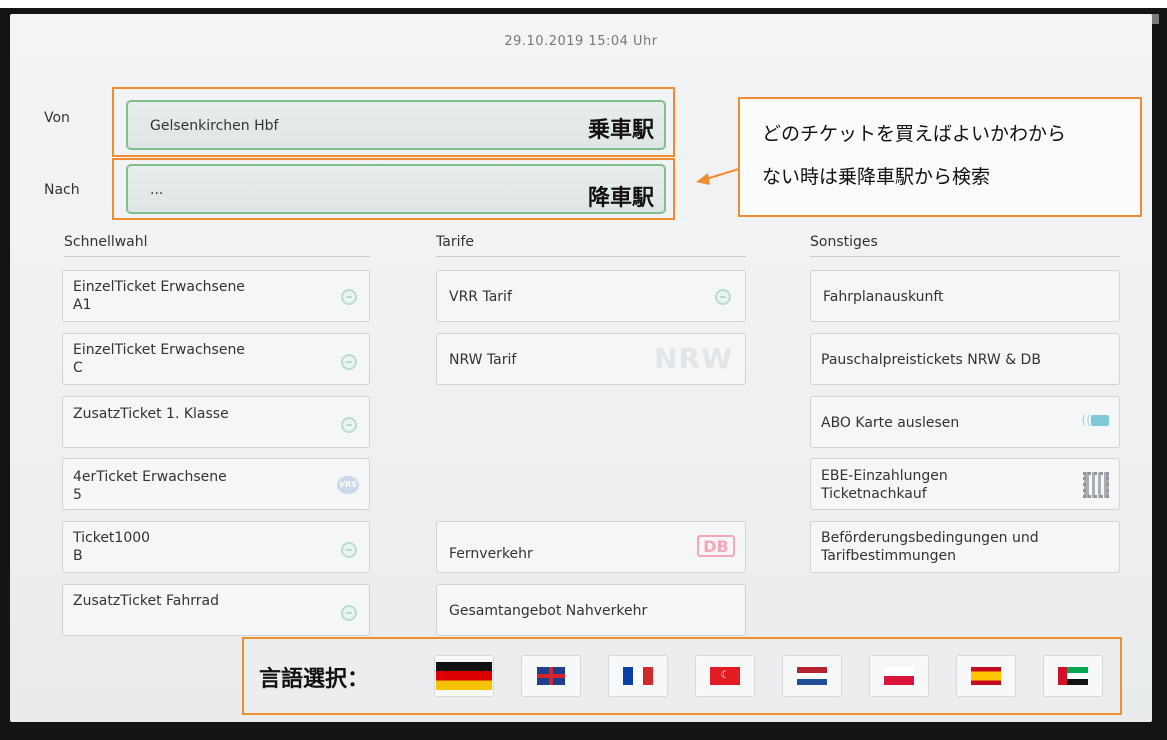  What do you see at coordinates (583, 4) in the screenshot?
I see `bezel-top-edge` at bounding box center [583, 4].